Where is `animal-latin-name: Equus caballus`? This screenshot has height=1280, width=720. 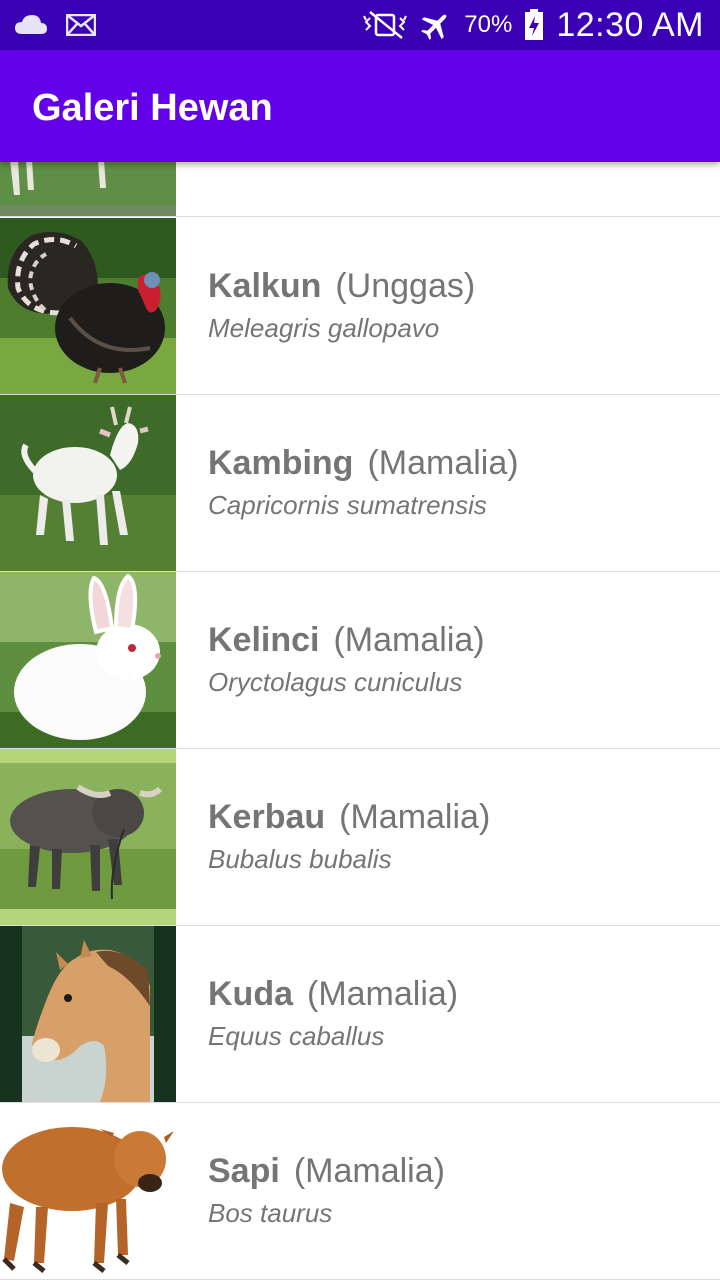 animal-latin-name: Equus caballus is located at coordinates (296, 1036).